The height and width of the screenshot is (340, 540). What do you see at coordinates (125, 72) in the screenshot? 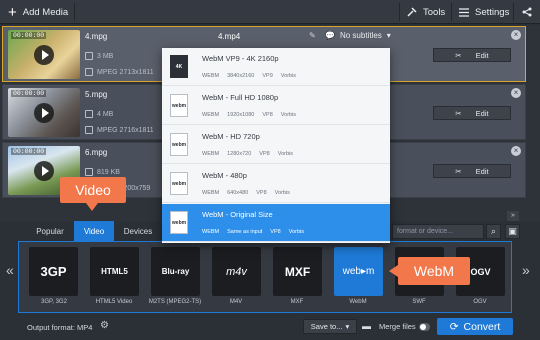
I see `file-info-value: MPEG 2713x1811` at bounding box center [125, 72].